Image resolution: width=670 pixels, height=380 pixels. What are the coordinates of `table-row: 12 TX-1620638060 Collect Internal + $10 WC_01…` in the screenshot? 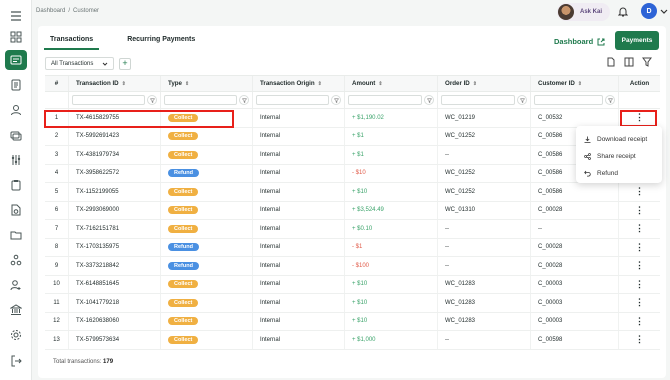 It's located at (352, 321).